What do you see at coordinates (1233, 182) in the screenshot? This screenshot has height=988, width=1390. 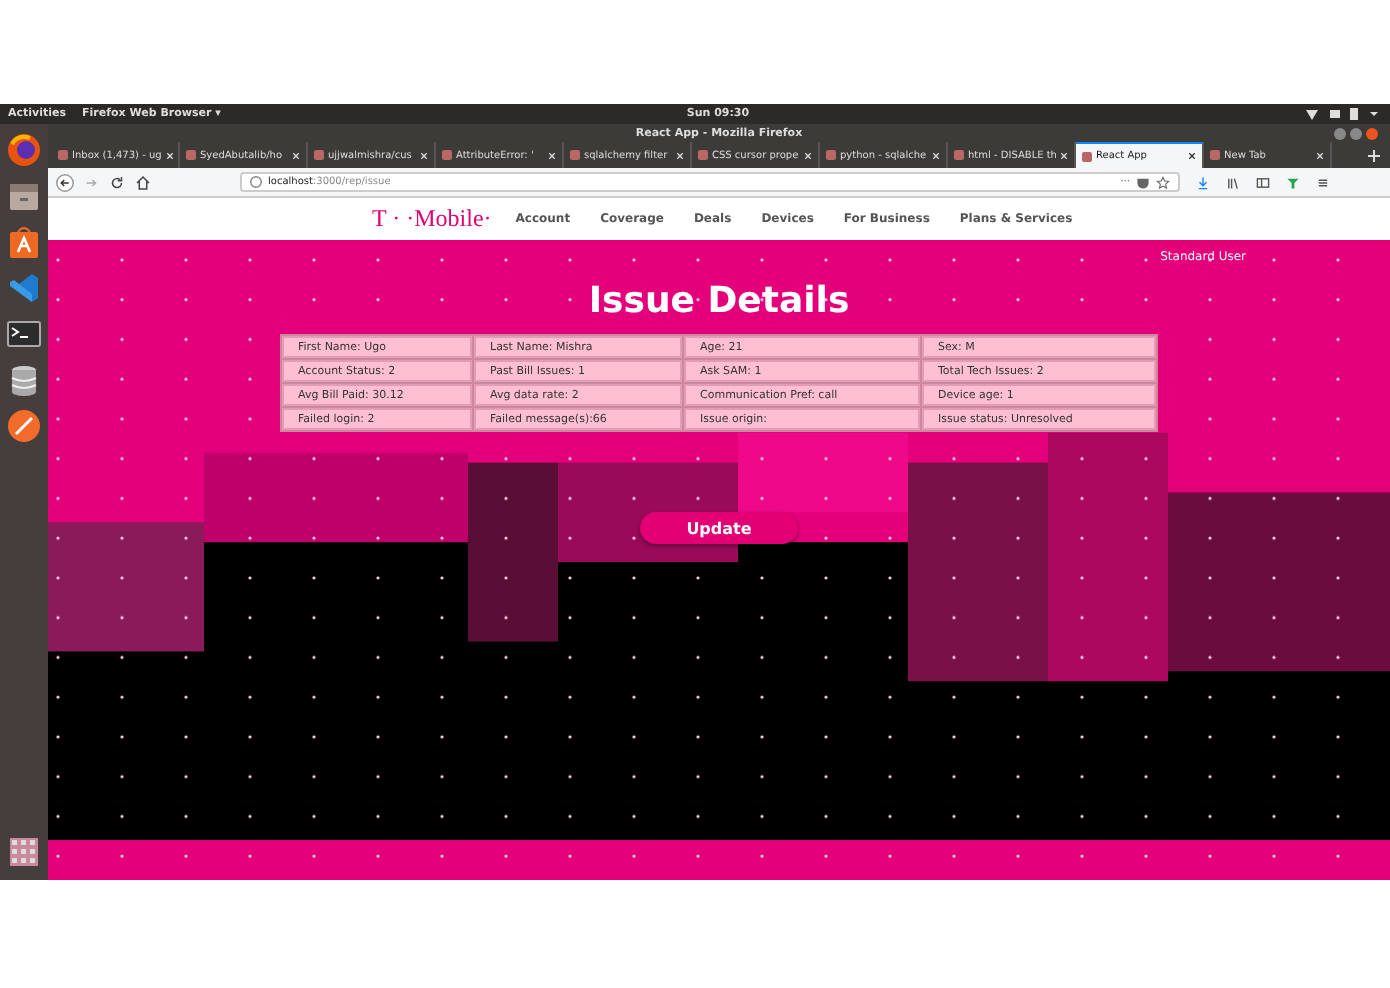 I see `library-icon` at bounding box center [1233, 182].